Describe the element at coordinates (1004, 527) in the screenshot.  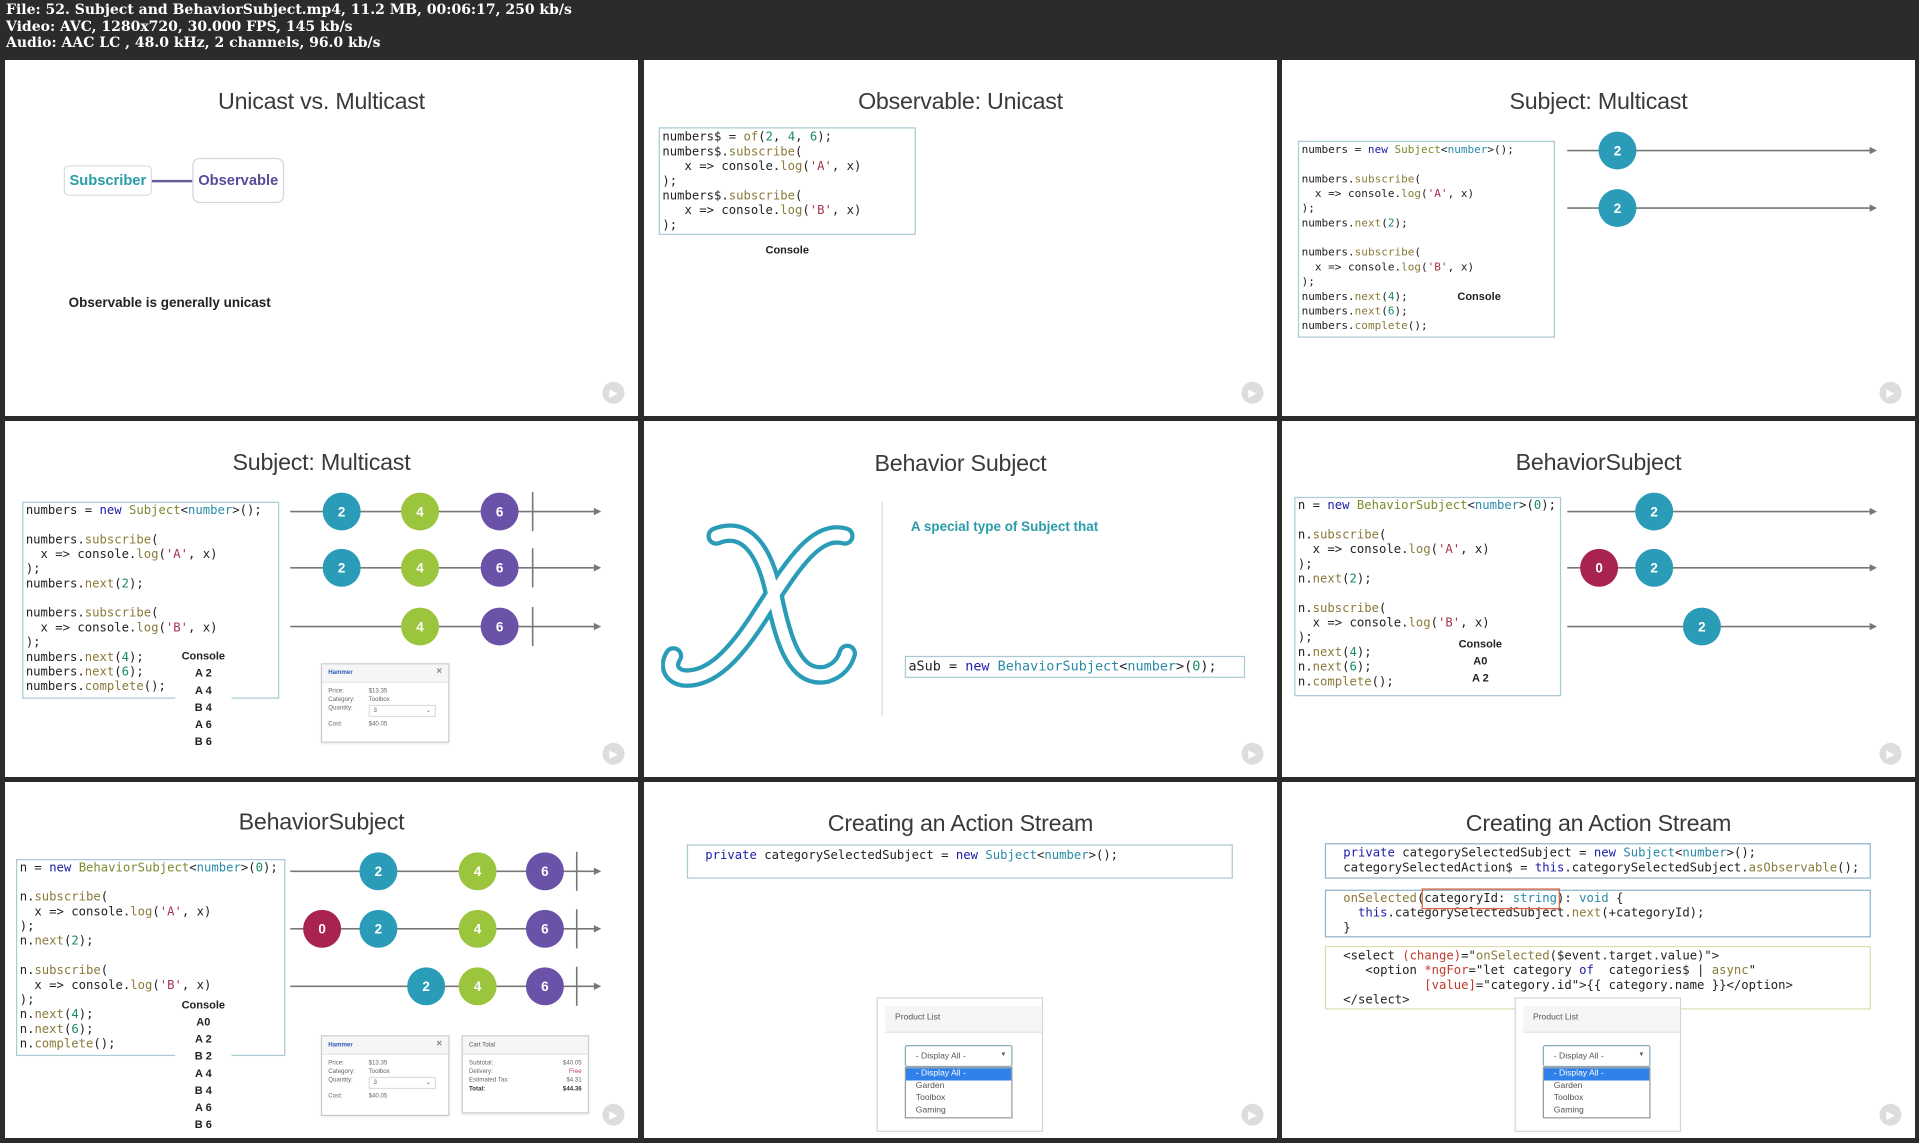
I see `tagline: A special type of Subject that` at that location.